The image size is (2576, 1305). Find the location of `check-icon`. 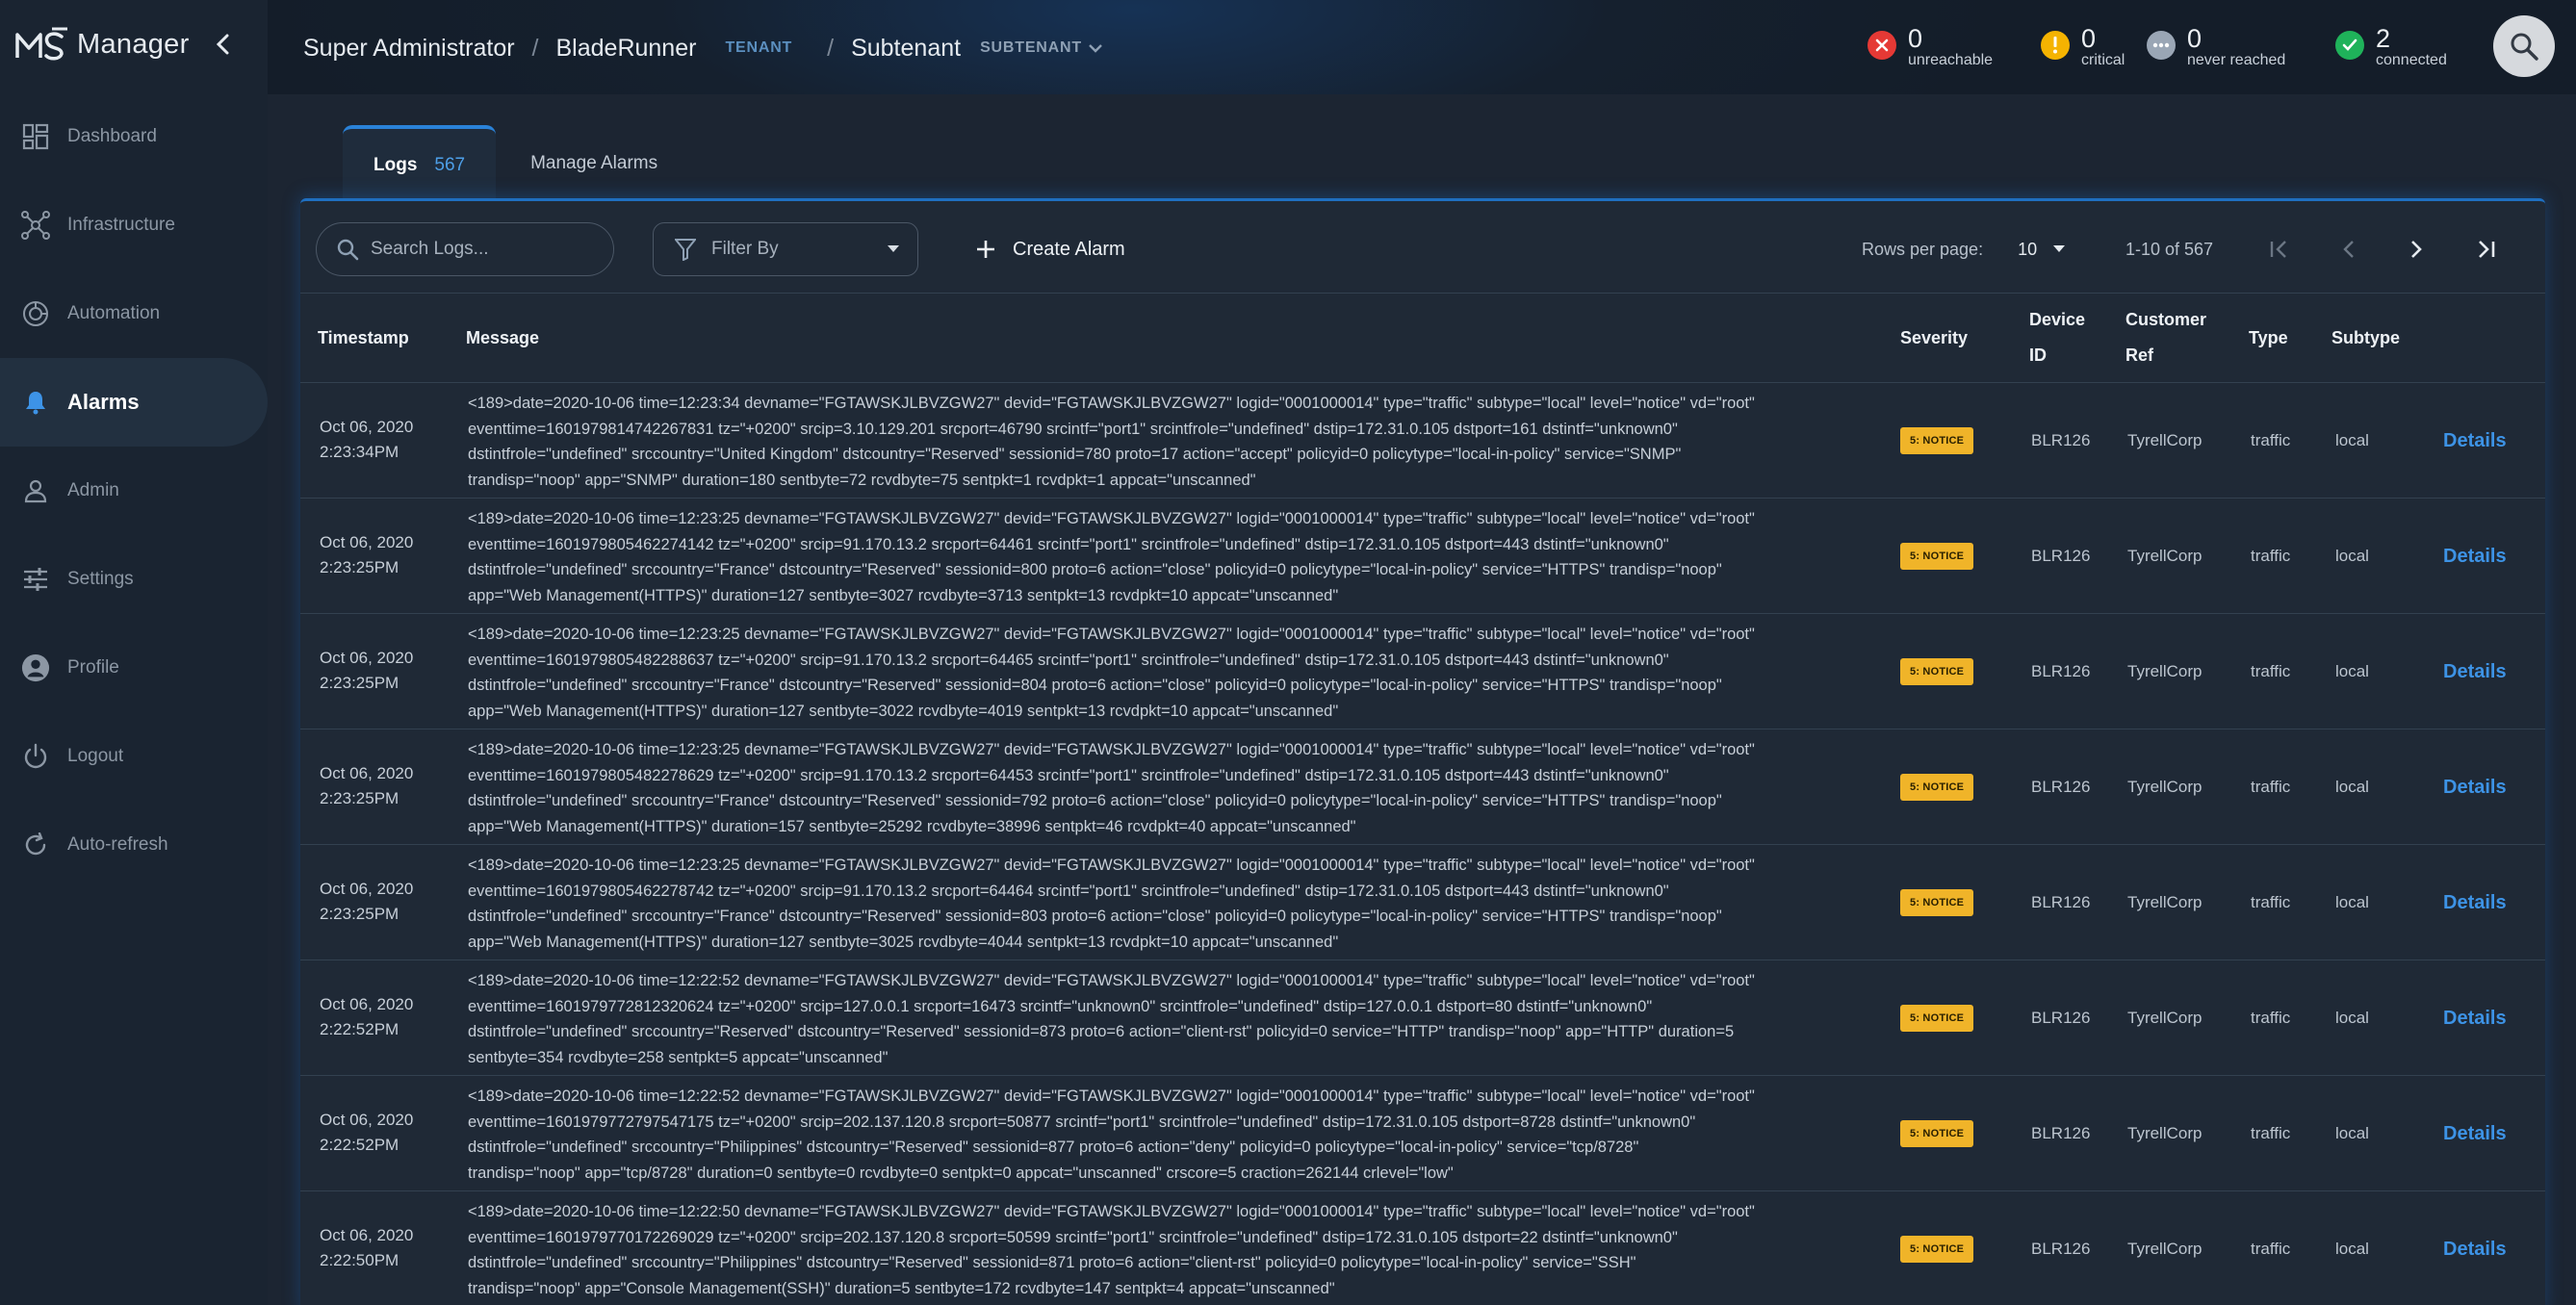

check-icon is located at coordinates (2349, 45).